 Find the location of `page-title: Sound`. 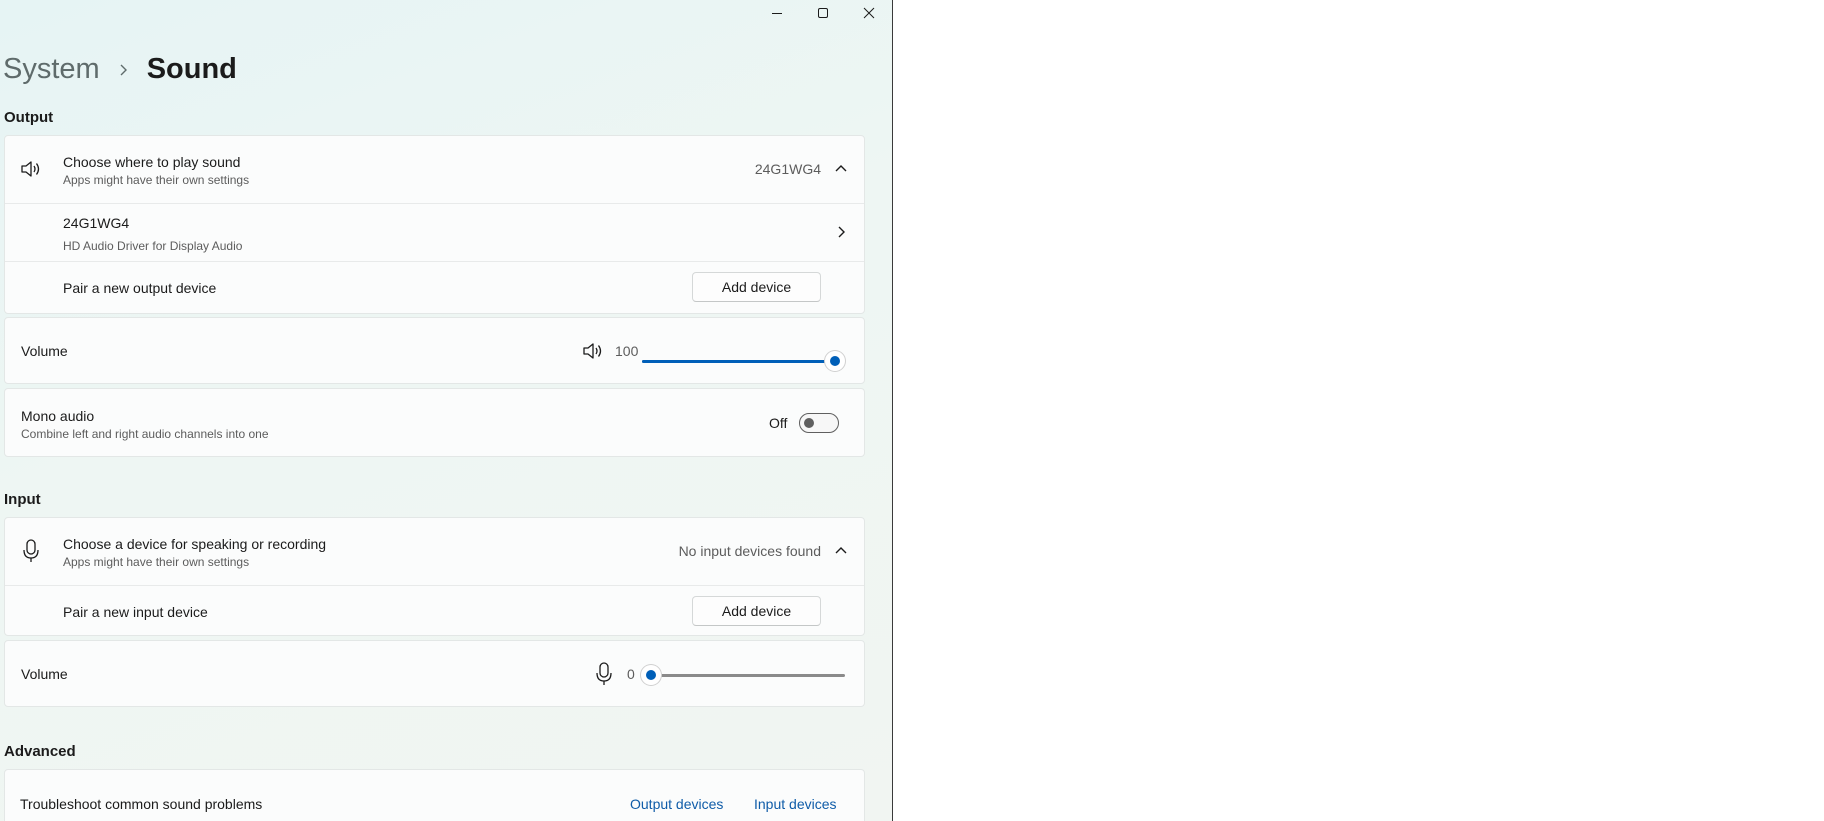

page-title: Sound is located at coordinates (191, 69).